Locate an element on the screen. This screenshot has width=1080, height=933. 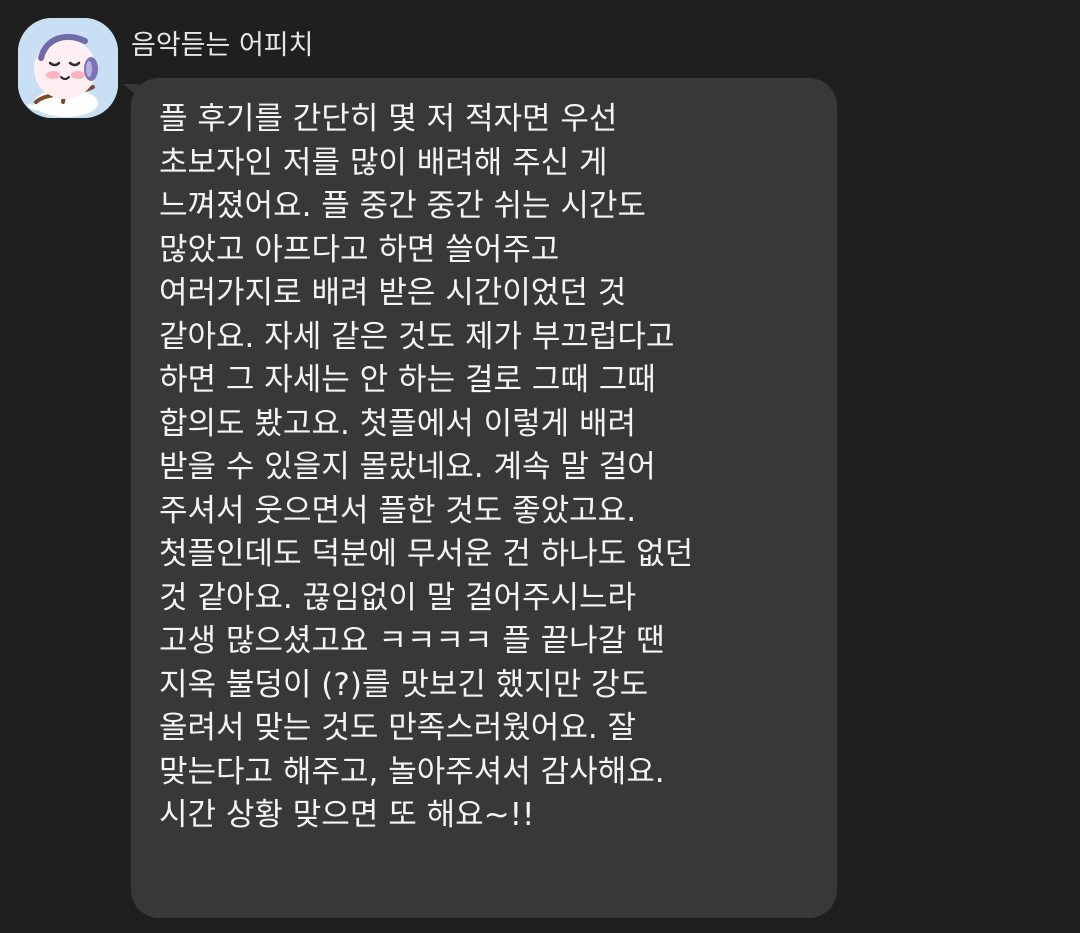
message-line: 많았고 아프다고 하면 쓸어주고 is located at coordinates (359, 249).